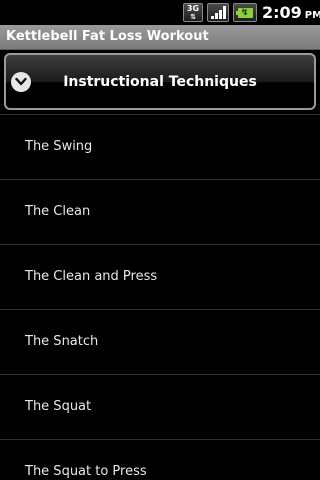 The image size is (320, 480). I want to click on status-clock: 2:09 PM, so click(291, 14).